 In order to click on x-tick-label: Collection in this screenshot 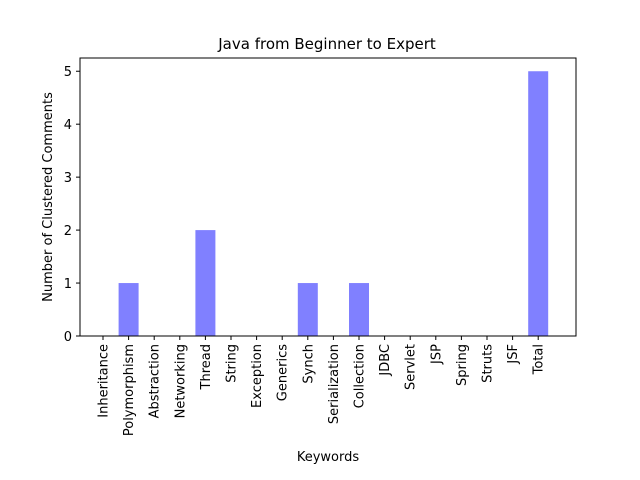, I will do `click(360, 376)`.